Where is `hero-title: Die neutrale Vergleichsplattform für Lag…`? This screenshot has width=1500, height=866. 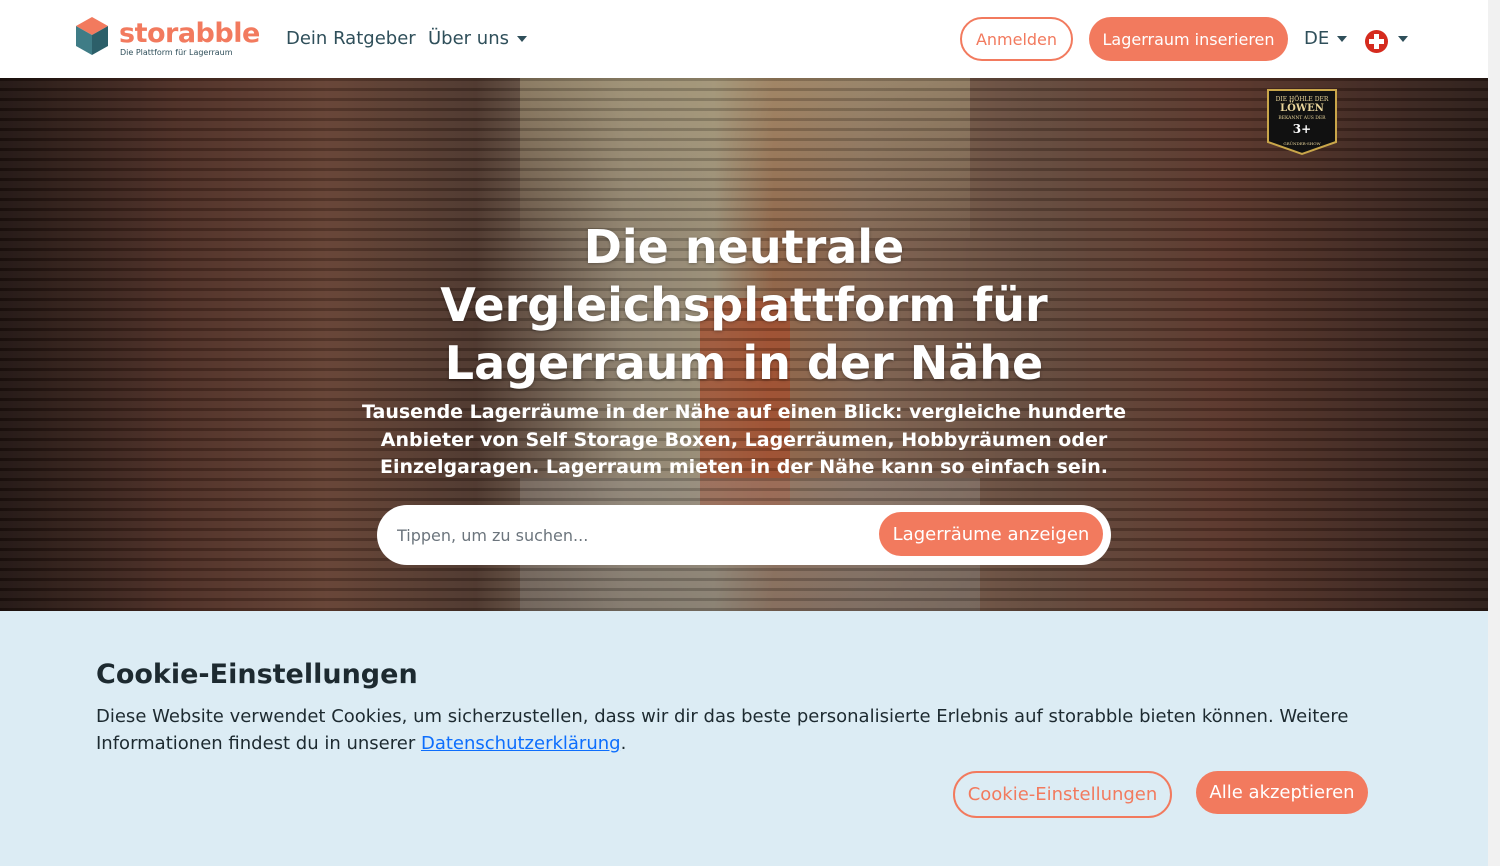
hero-title: Die neutrale Vergleichsplattform für Lag… is located at coordinates (744, 305).